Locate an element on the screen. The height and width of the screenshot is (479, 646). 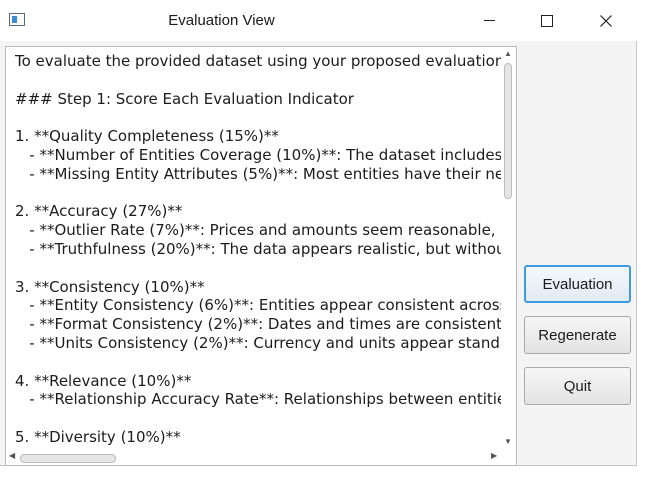
text-line: 1. **Quality Completeness (15%)** is located at coordinates (147, 136).